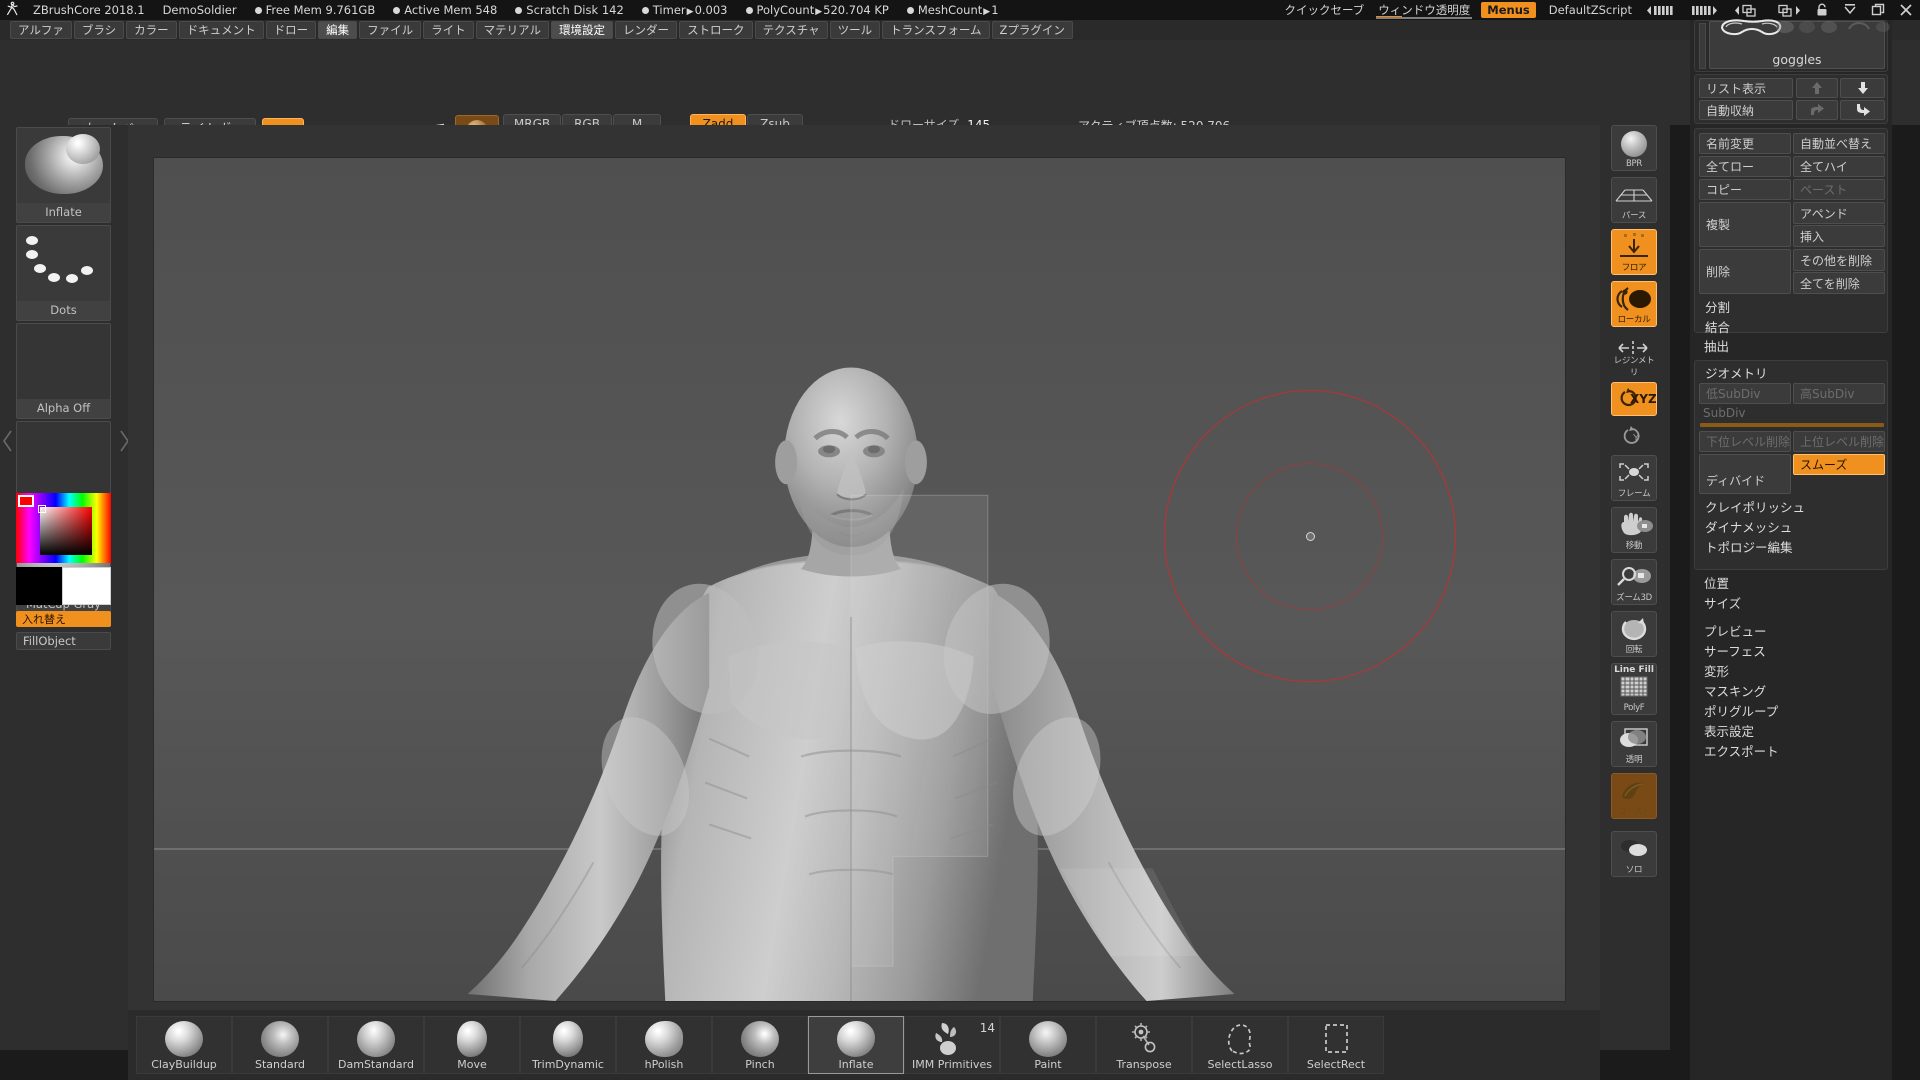 The height and width of the screenshot is (1080, 1920). I want to click on append-button: アペンド, so click(1839, 213).